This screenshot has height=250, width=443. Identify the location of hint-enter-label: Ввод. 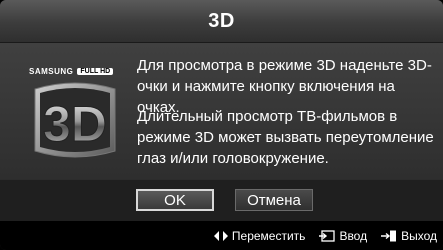
(353, 235).